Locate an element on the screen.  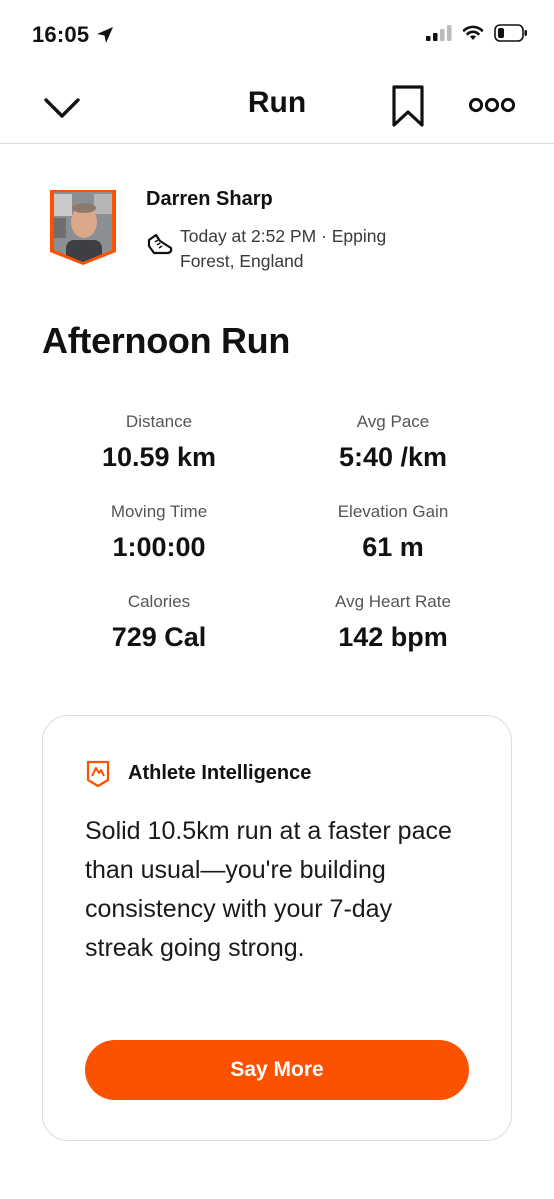
stat-value: 10.59 km is located at coordinates (159, 457).